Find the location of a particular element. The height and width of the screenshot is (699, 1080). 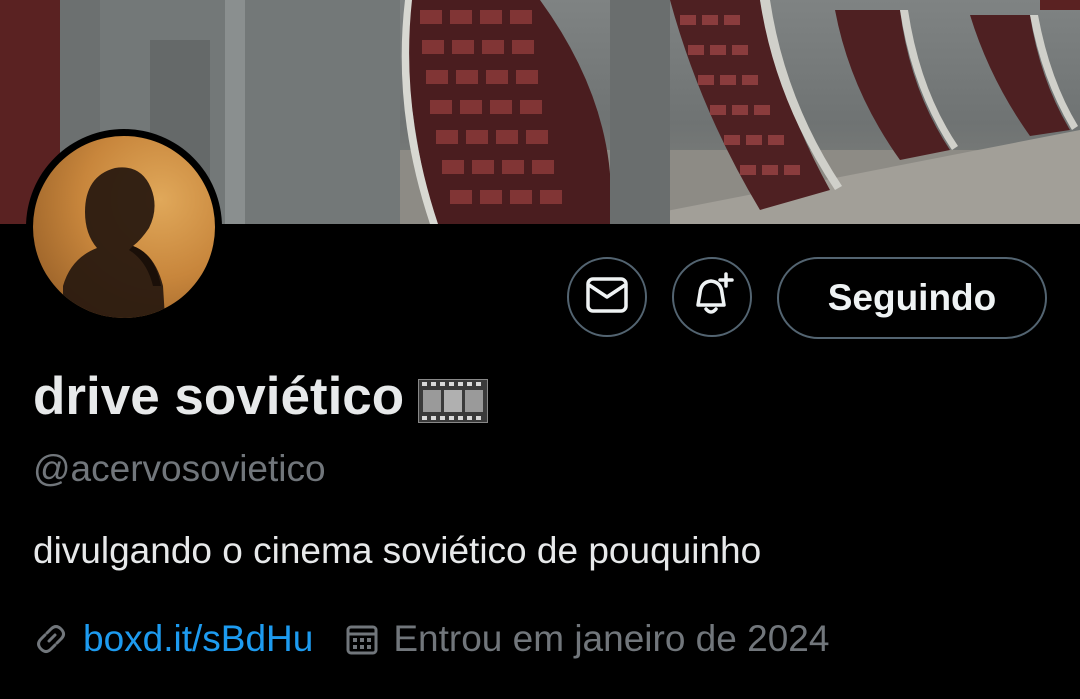

profile-handle: @acervosovietico is located at coordinates (179, 468).